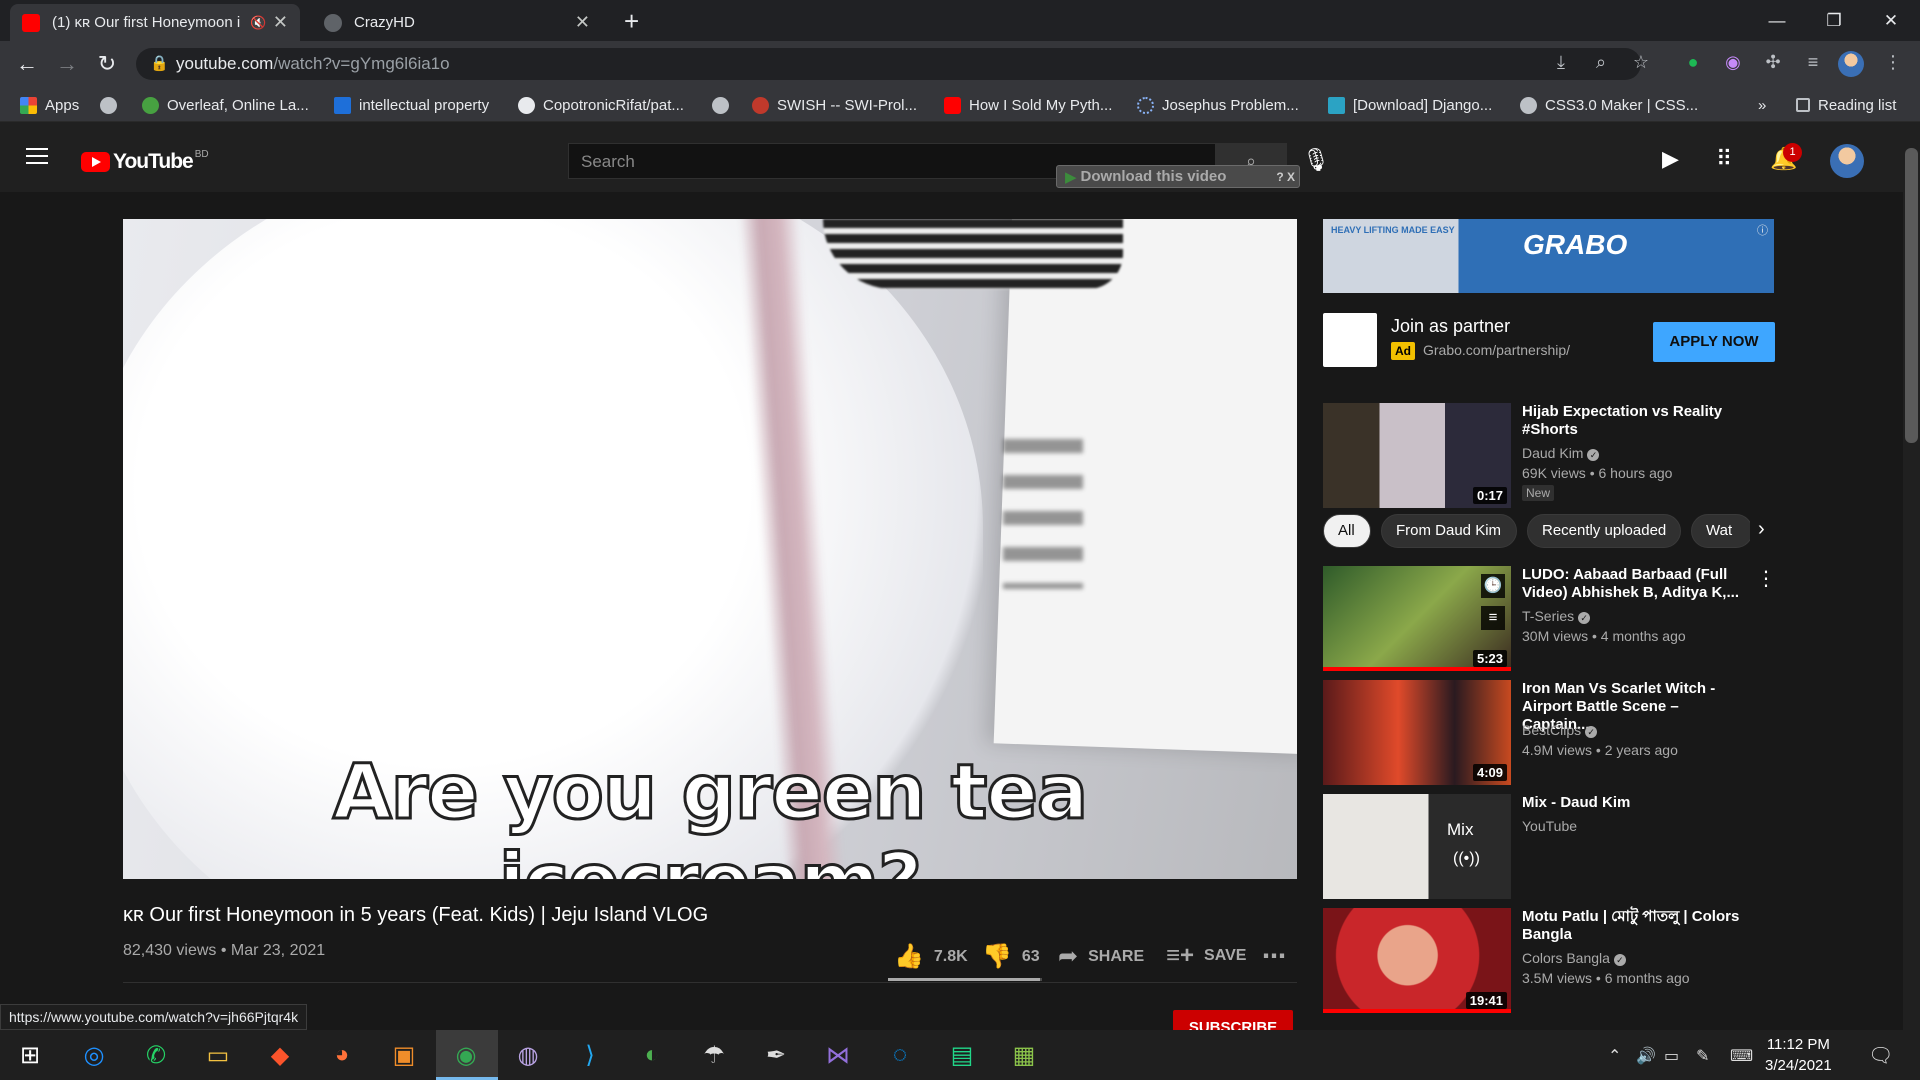 The image size is (1920, 1080). I want to click on watch-later-icon: 🕒, so click(1493, 586).